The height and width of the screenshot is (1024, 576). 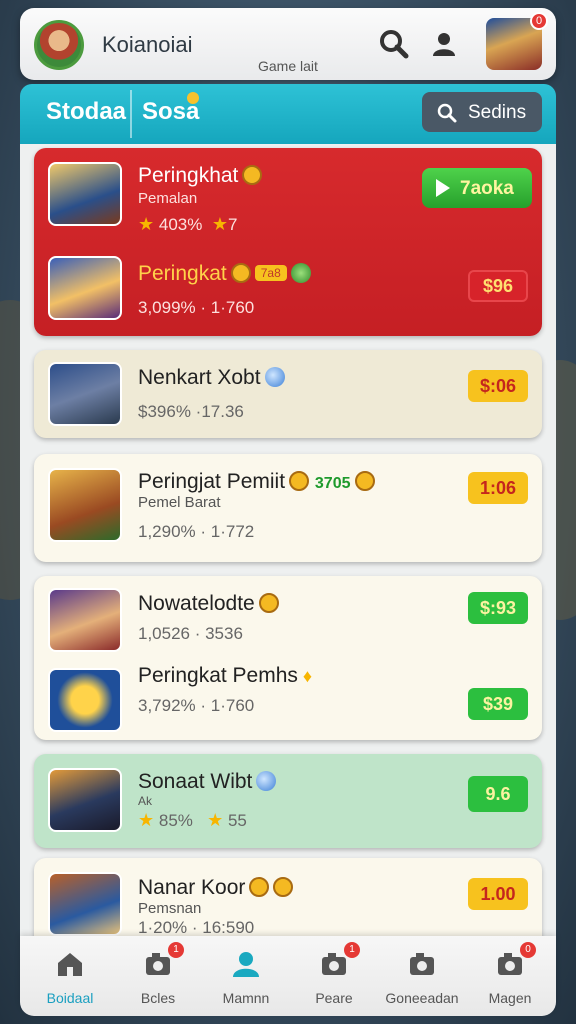 What do you see at coordinates (498, 608) in the screenshot?
I see `price-badge: $:93` at bounding box center [498, 608].